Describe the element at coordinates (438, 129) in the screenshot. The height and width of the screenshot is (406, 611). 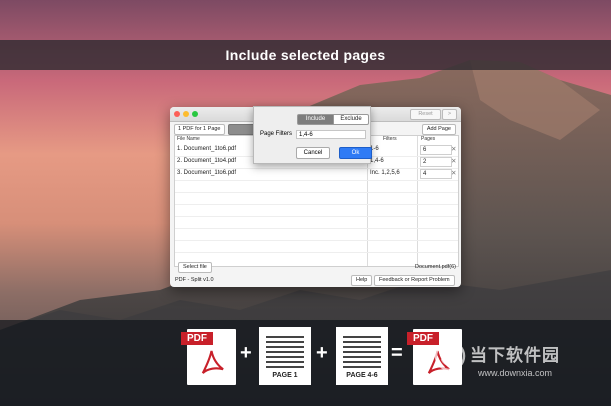
I see `add-page-button: Add Page` at that location.